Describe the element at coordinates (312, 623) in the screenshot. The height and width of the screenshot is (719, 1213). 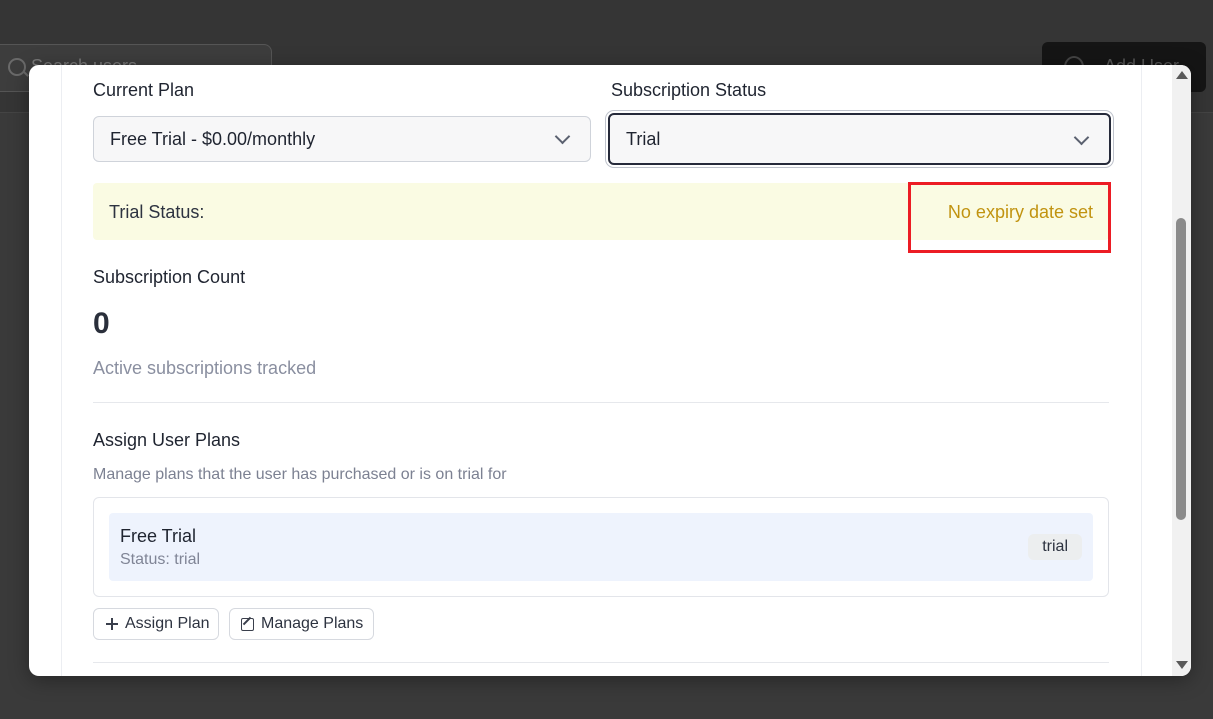
I see `manage-plans-label: Manage Plans` at that location.